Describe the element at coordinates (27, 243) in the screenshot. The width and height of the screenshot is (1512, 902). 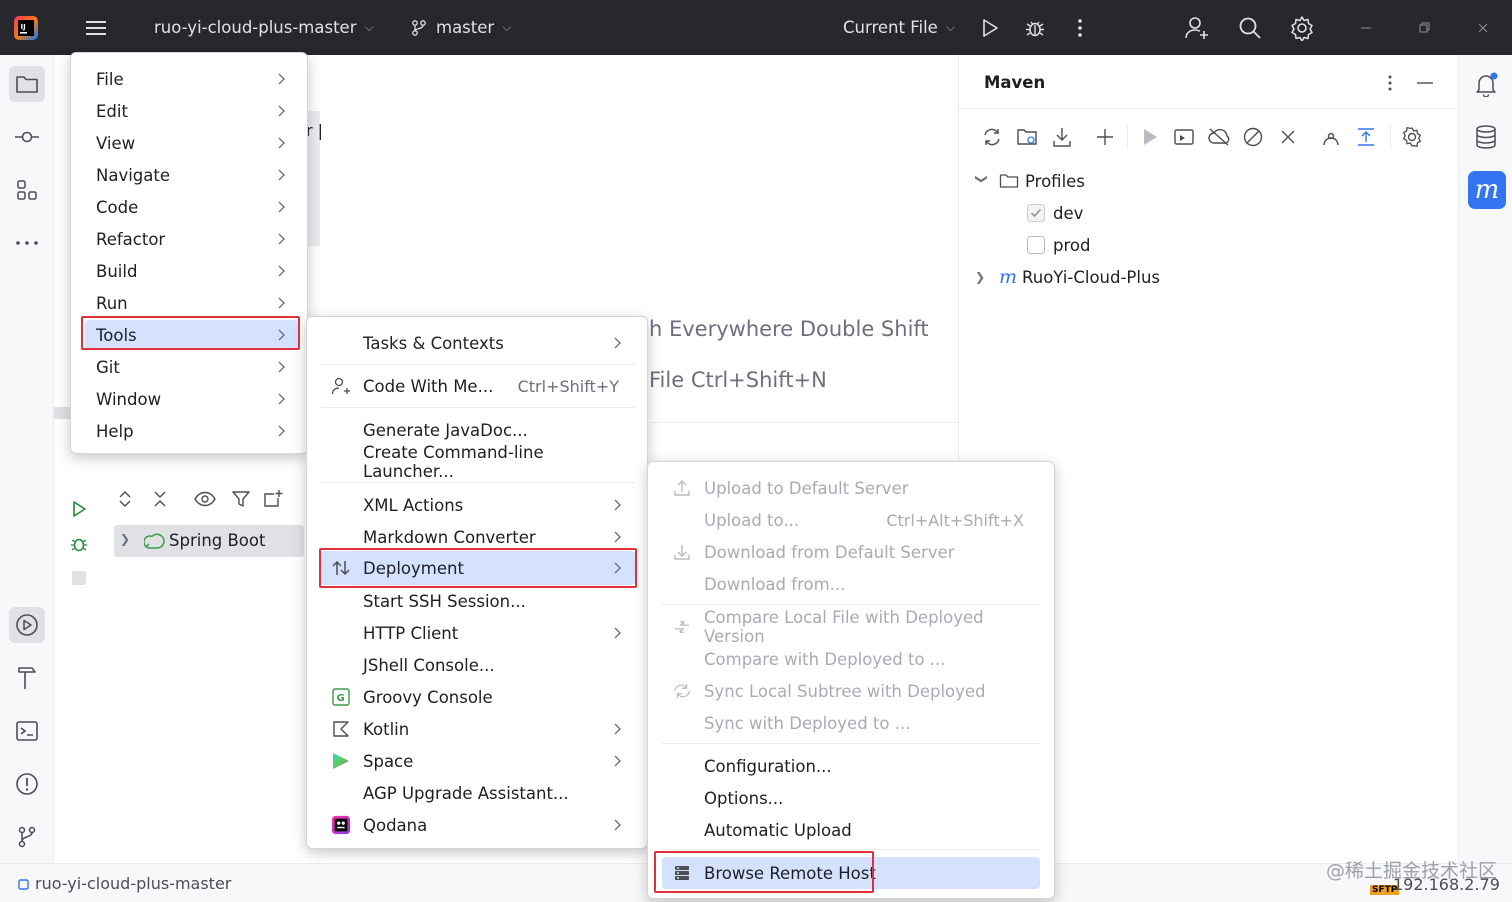
I see `more-tool-windows-icon` at that location.